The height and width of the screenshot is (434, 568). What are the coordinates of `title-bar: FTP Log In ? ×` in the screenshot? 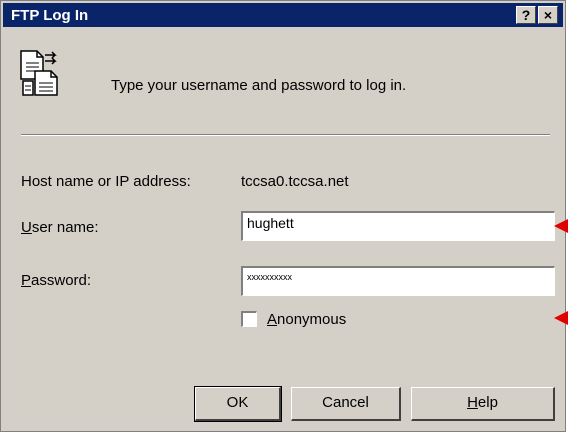 It's located at (283, 15).